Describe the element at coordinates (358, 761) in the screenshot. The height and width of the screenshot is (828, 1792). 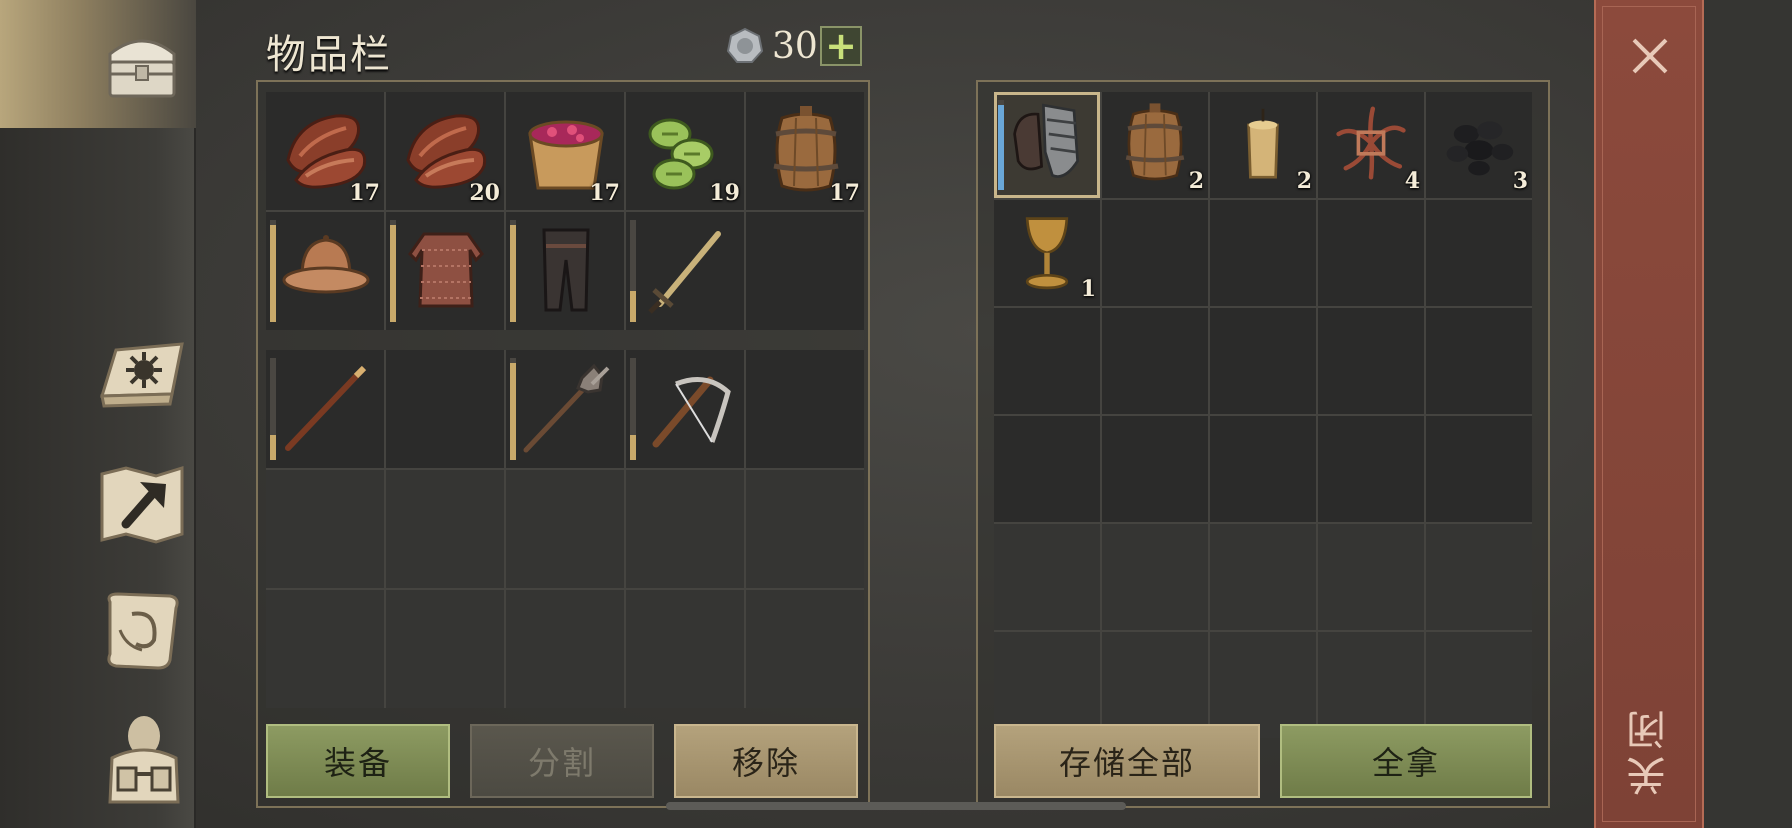
I see `equip-button: 装备` at that location.